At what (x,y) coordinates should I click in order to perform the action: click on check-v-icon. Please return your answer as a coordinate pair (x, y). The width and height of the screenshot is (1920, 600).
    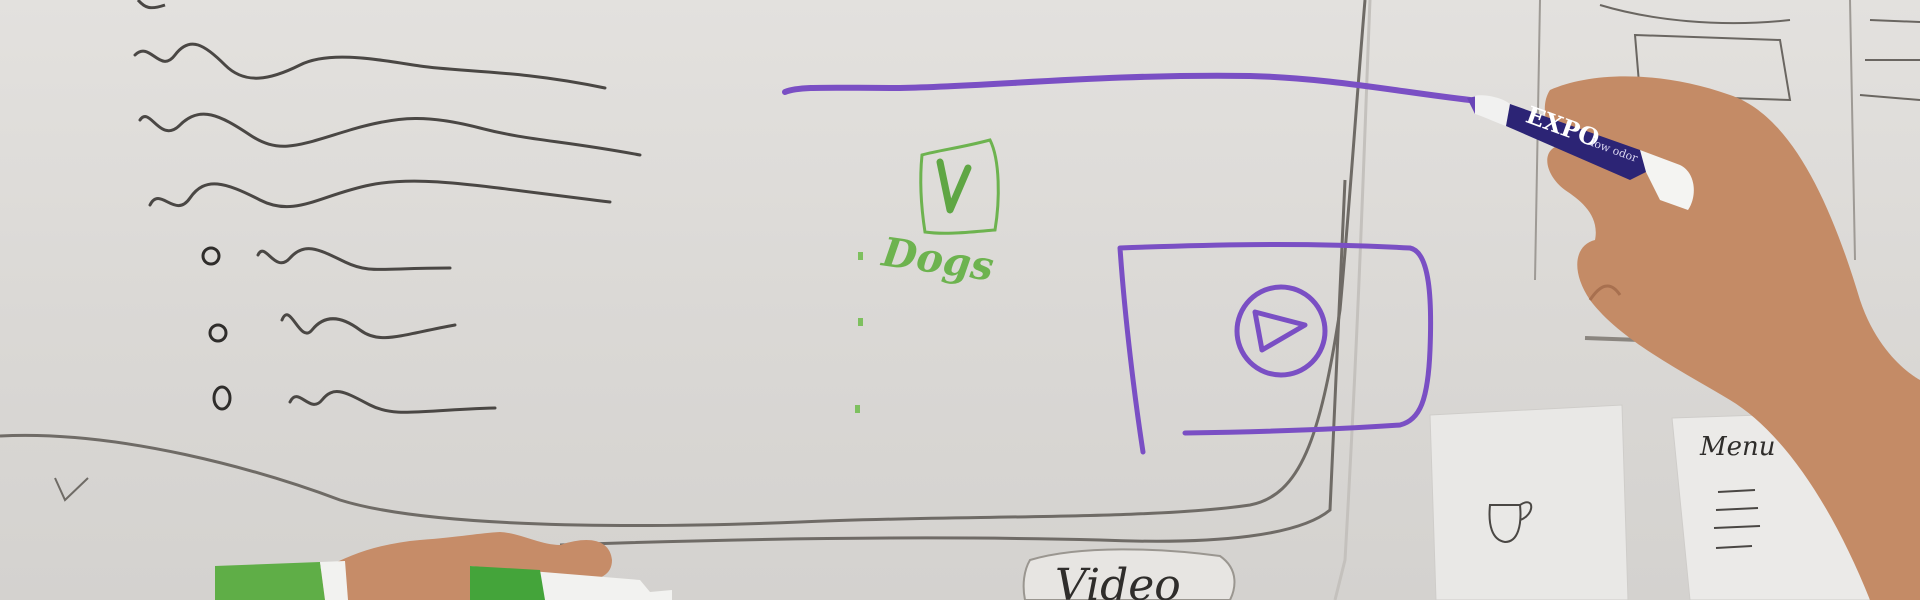
    Looking at the image, I should click on (954, 186).